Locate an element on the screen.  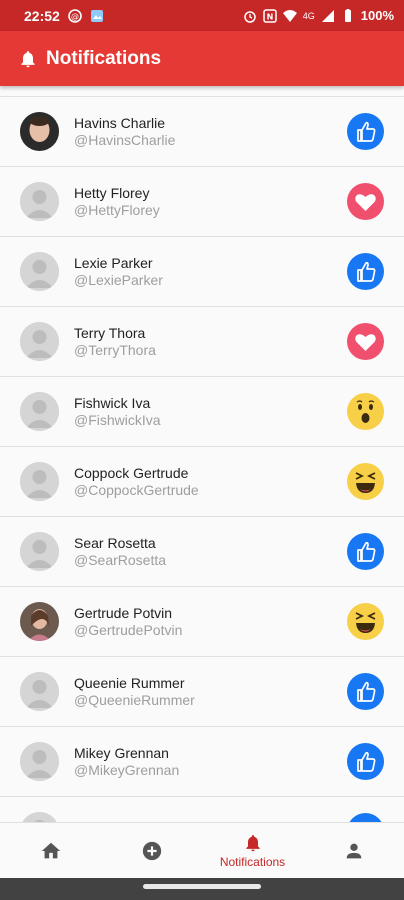
nfc-icon: N is located at coordinates (269, 15).